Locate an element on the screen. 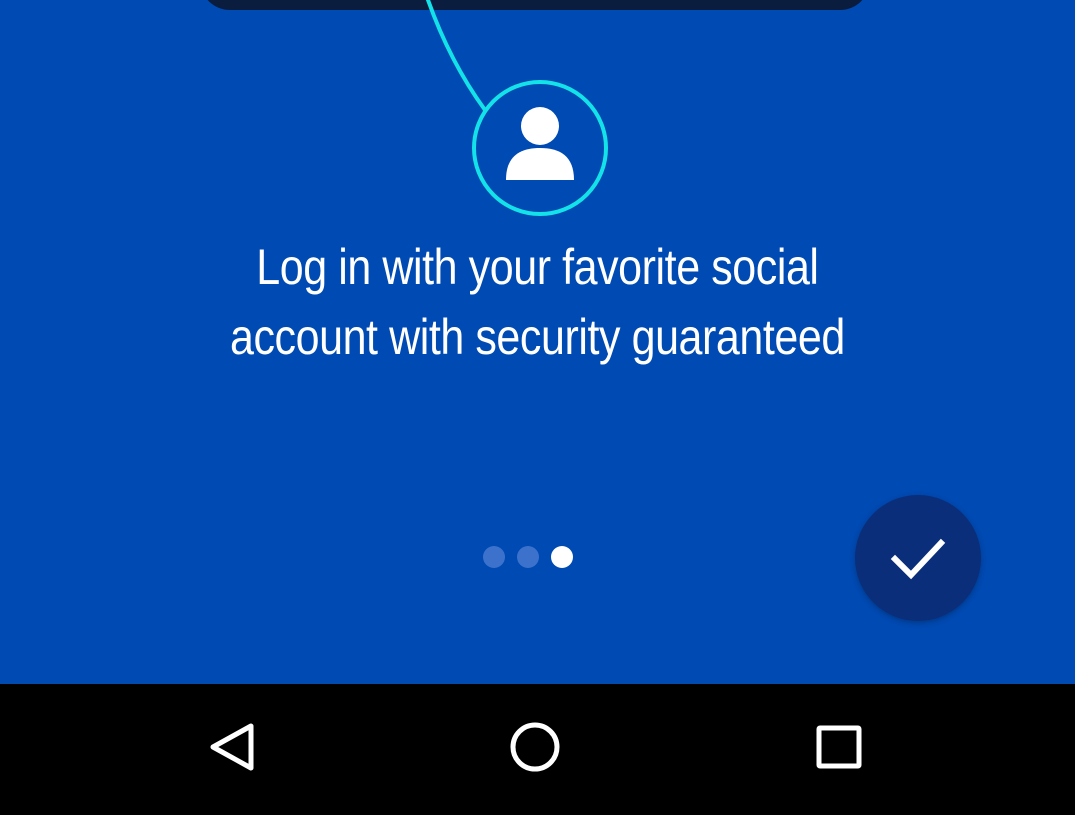 This screenshot has width=1075, height=815. recents-button is located at coordinates (839, 747).